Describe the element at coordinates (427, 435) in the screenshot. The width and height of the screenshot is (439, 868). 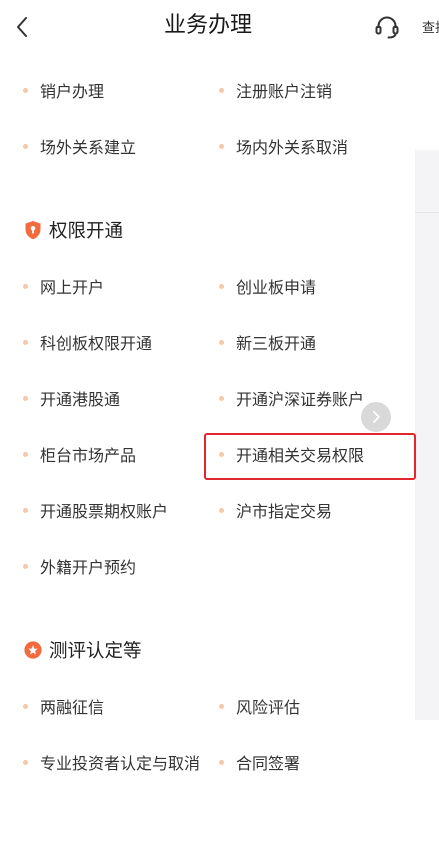
I see `side-panel-background` at that location.